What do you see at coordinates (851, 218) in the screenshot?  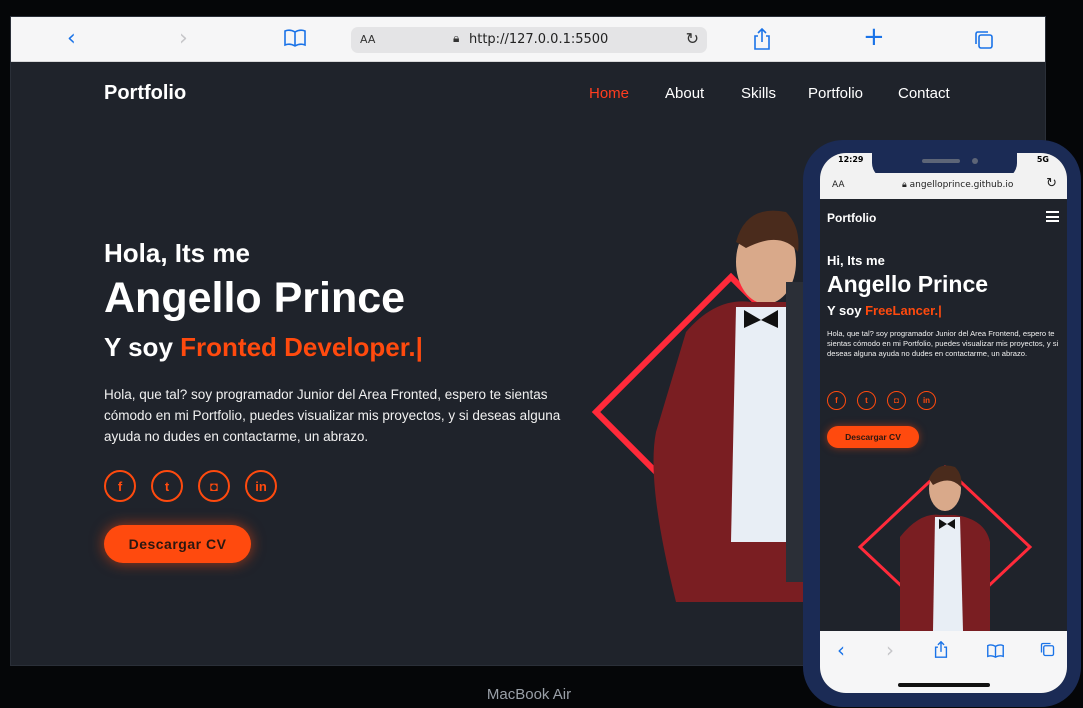 I see `phone-site-logo: Portfolio` at bounding box center [851, 218].